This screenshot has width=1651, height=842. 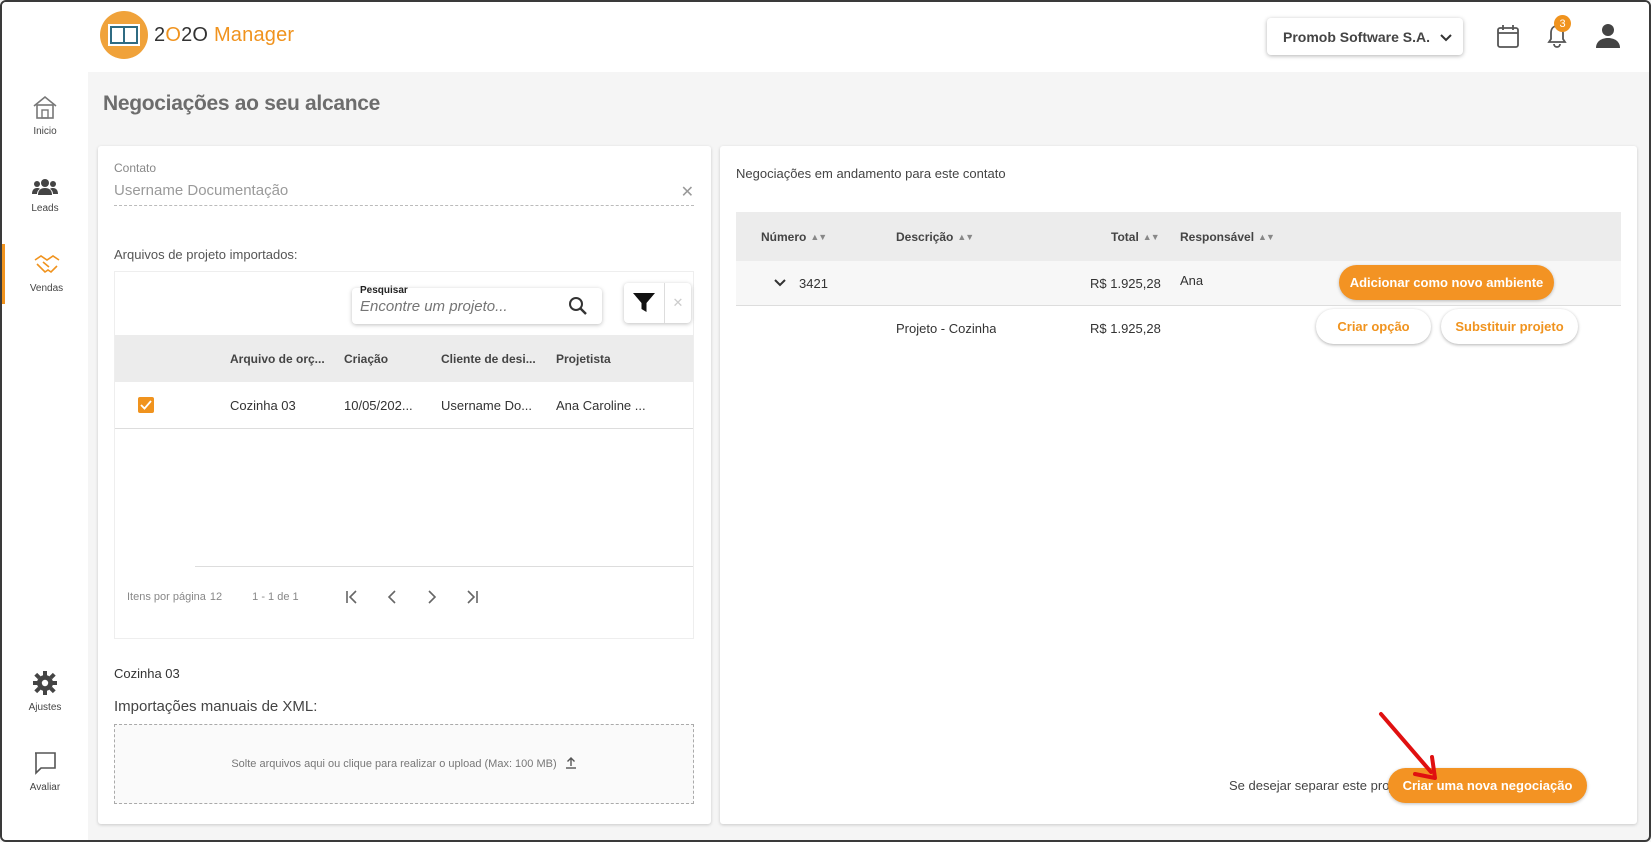 I want to click on top-bar: 2O2O Manager Promob Software S.A. 3, so click(x=825, y=37).